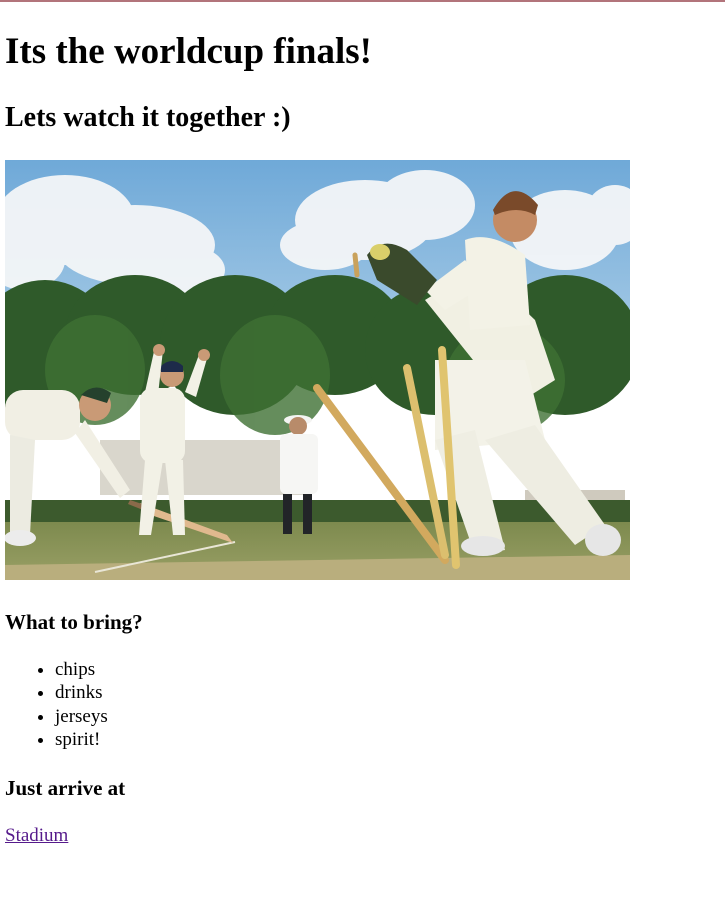  Describe the element at coordinates (362, 1) in the screenshot. I see `top-border` at that location.